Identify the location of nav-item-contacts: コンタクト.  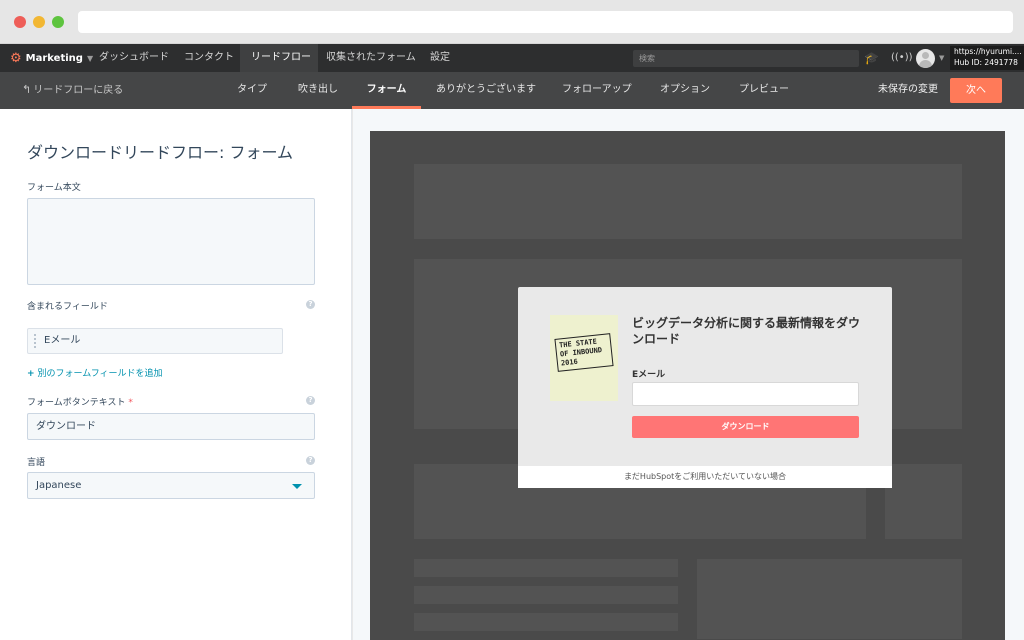
(209, 58).